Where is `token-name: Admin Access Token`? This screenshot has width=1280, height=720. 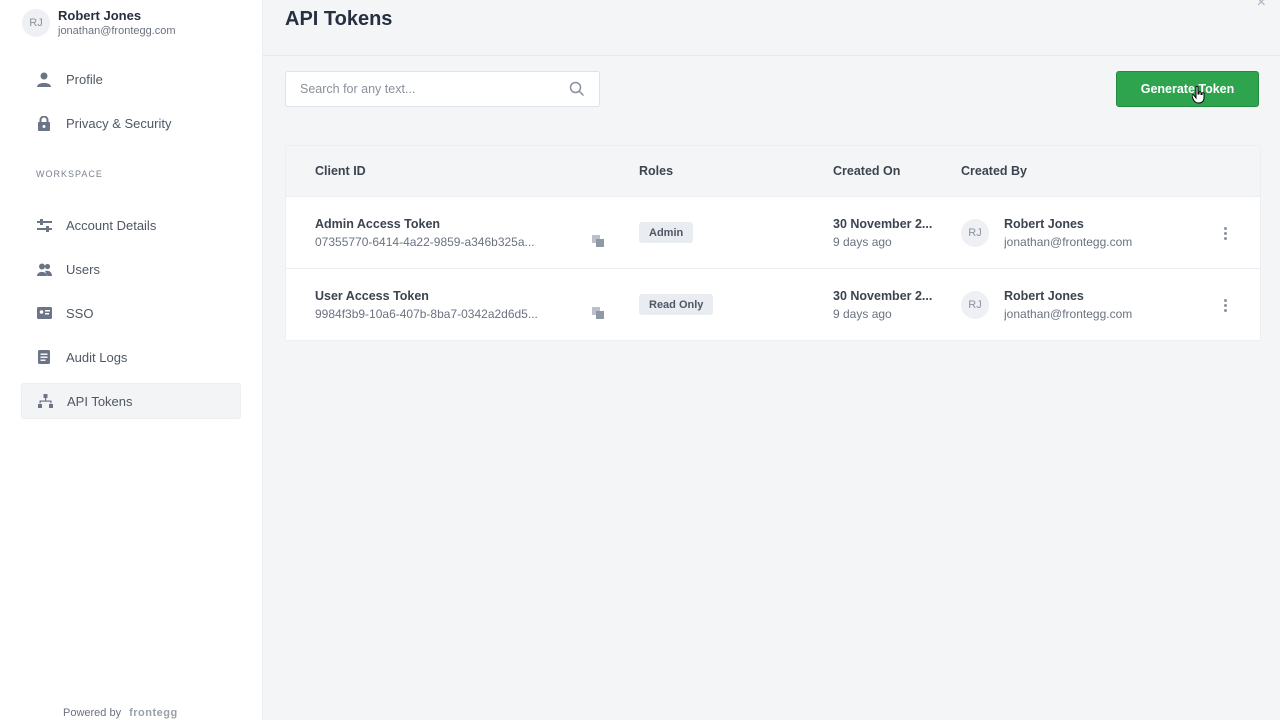 token-name: Admin Access Token is located at coordinates (378, 224).